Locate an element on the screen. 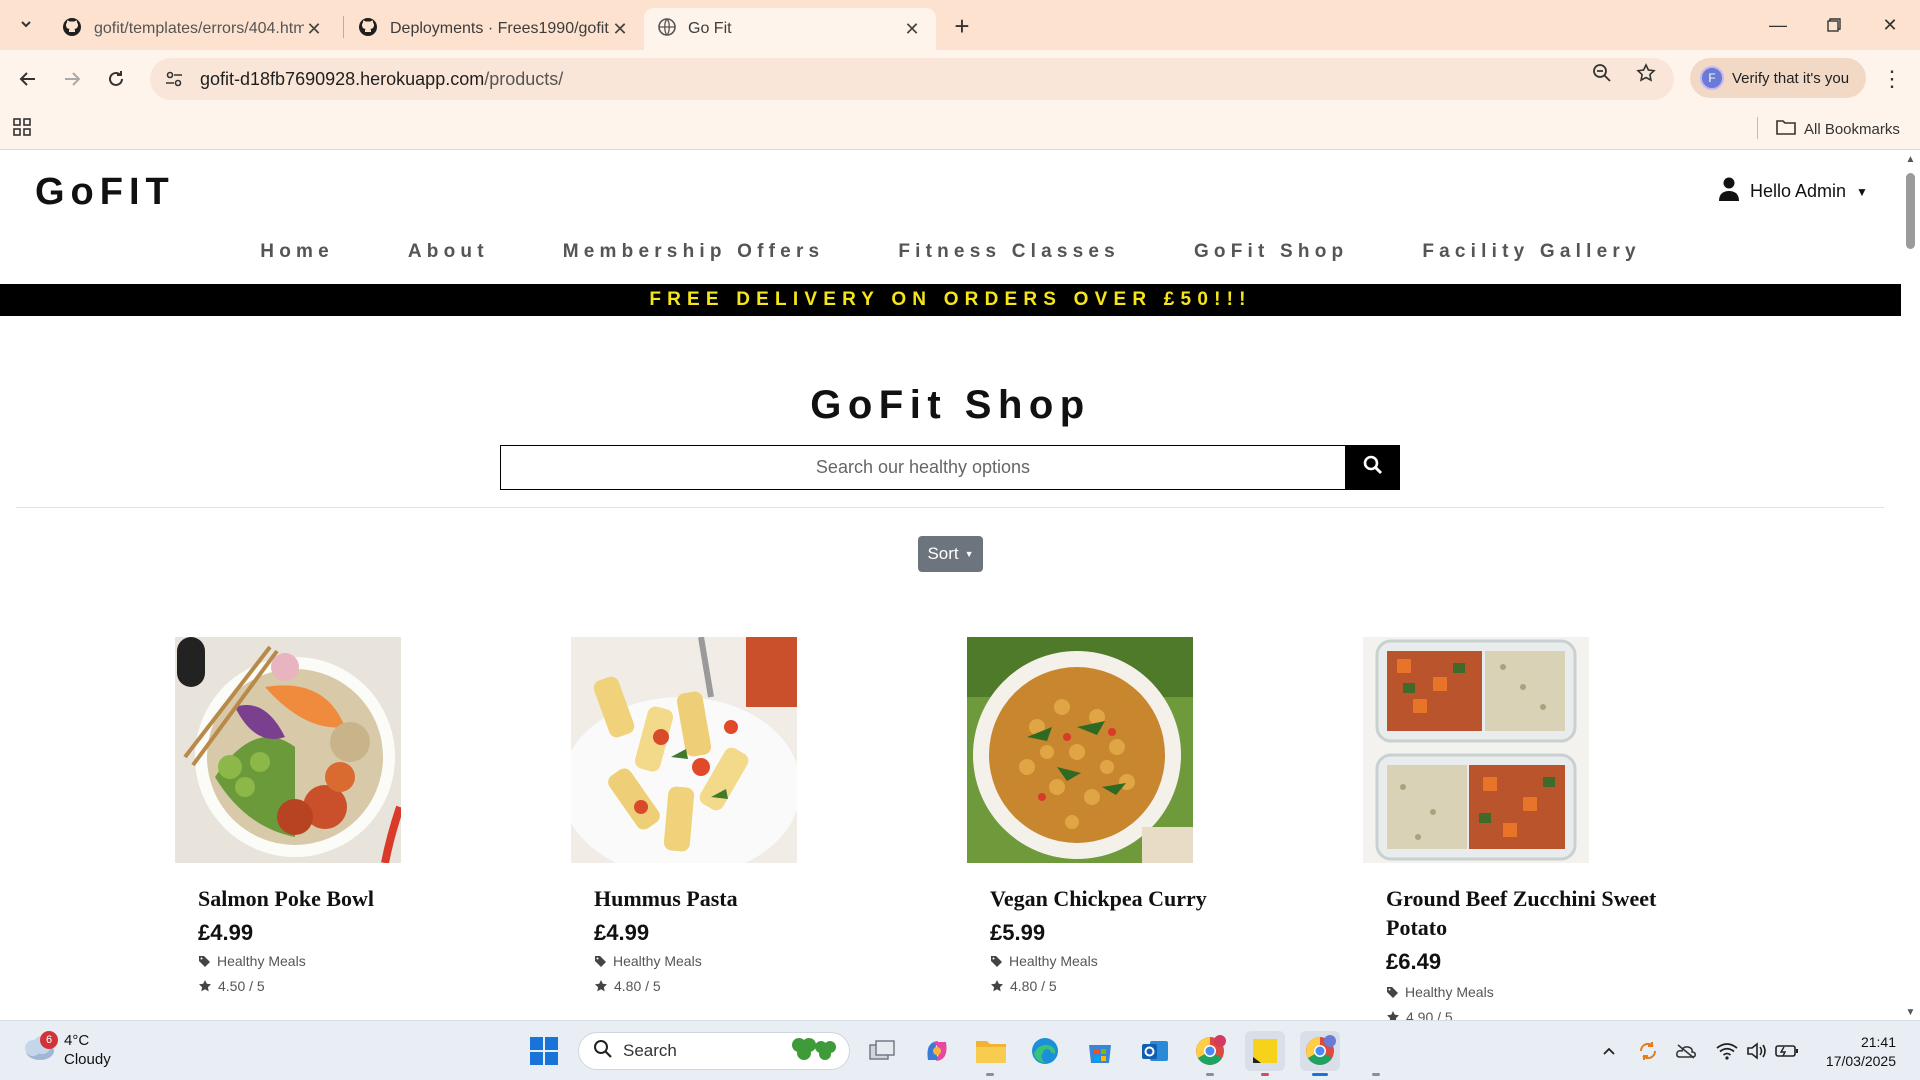 This screenshot has width=1920, height=1080. nav-fitness-classes: Fitness Classes is located at coordinates (1009, 252).